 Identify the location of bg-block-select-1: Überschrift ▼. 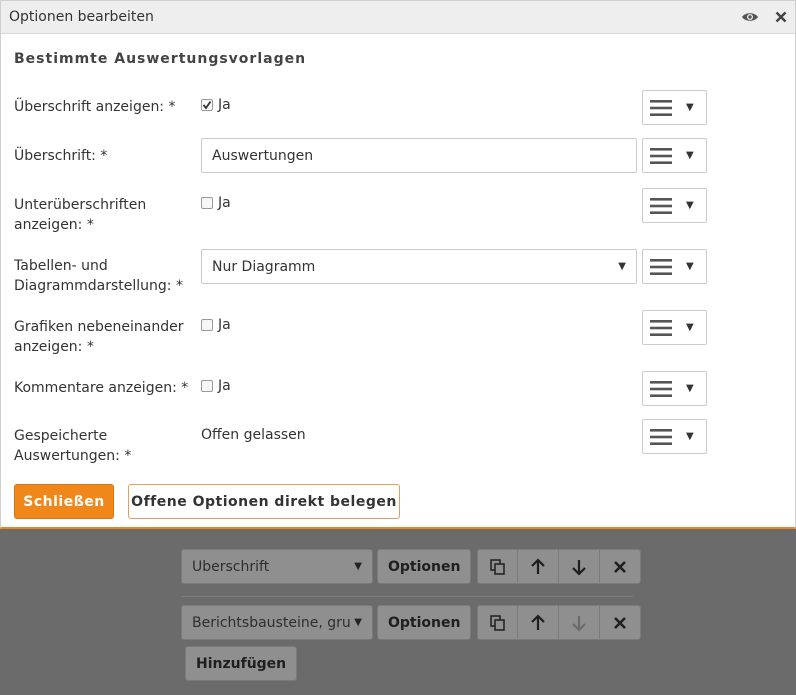
(277, 566).